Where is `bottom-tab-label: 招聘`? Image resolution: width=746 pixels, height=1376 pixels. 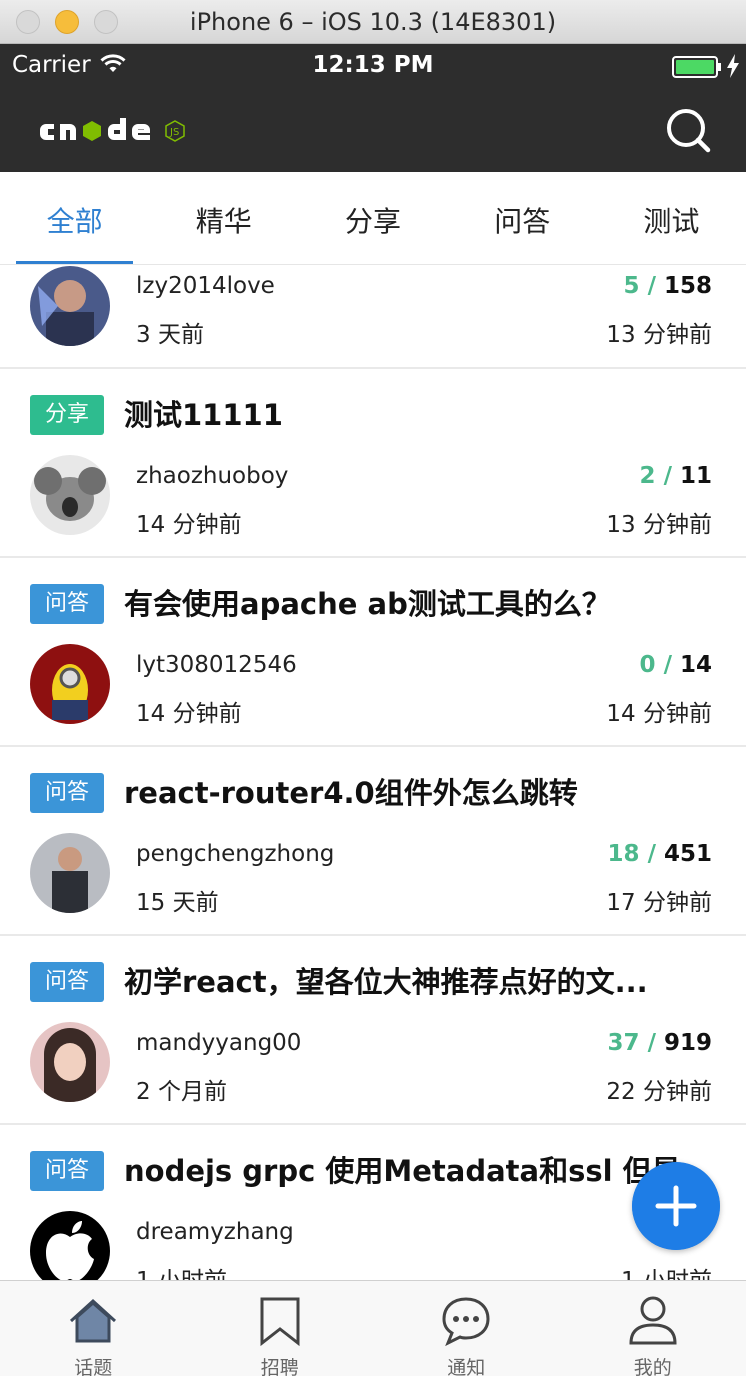
bottom-tab-label: 招聘 is located at coordinates (279, 1366).